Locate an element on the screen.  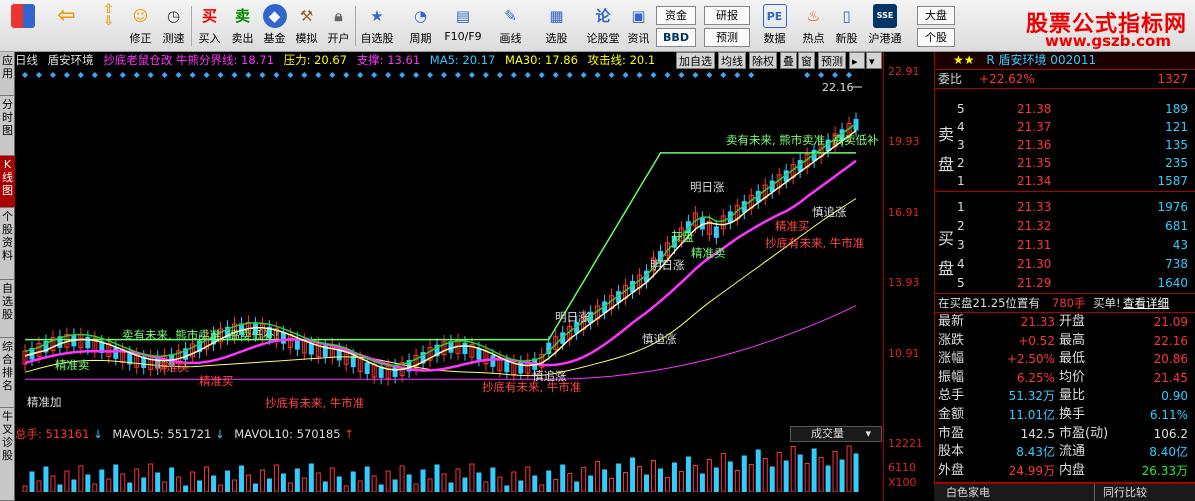
screen-button: ▦ 选股 is located at coordinates (556, 27).